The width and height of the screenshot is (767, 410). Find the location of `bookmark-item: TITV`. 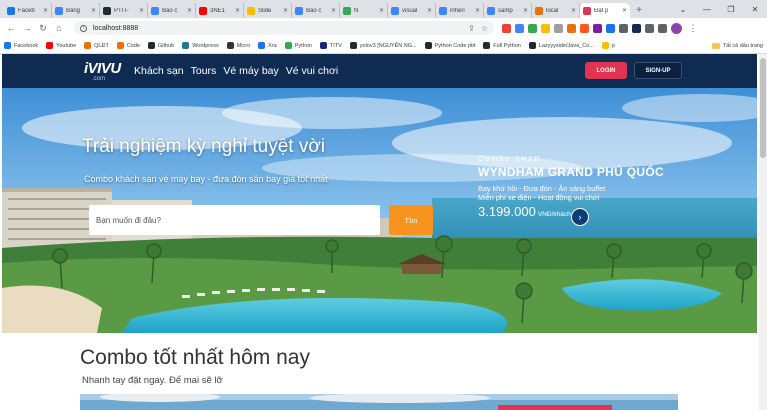

bookmark-item: TITV is located at coordinates (330, 45).